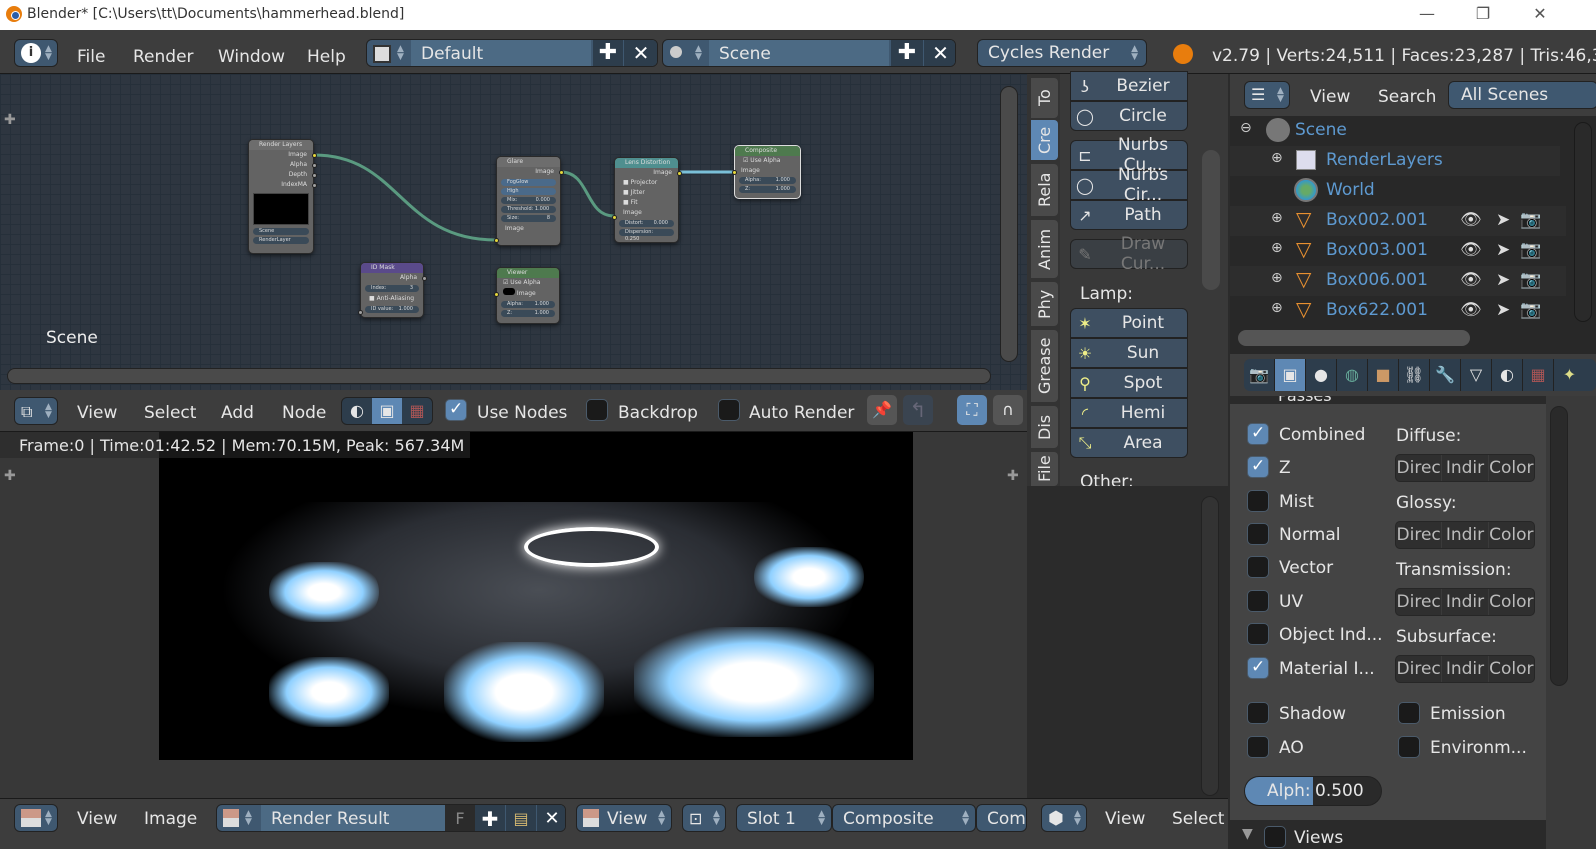 The height and width of the screenshot is (849, 1596). What do you see at coordinates (1044, 304) in the screenshot?
I see `tab-physics: Phy` at bounding box center [1044, 304].